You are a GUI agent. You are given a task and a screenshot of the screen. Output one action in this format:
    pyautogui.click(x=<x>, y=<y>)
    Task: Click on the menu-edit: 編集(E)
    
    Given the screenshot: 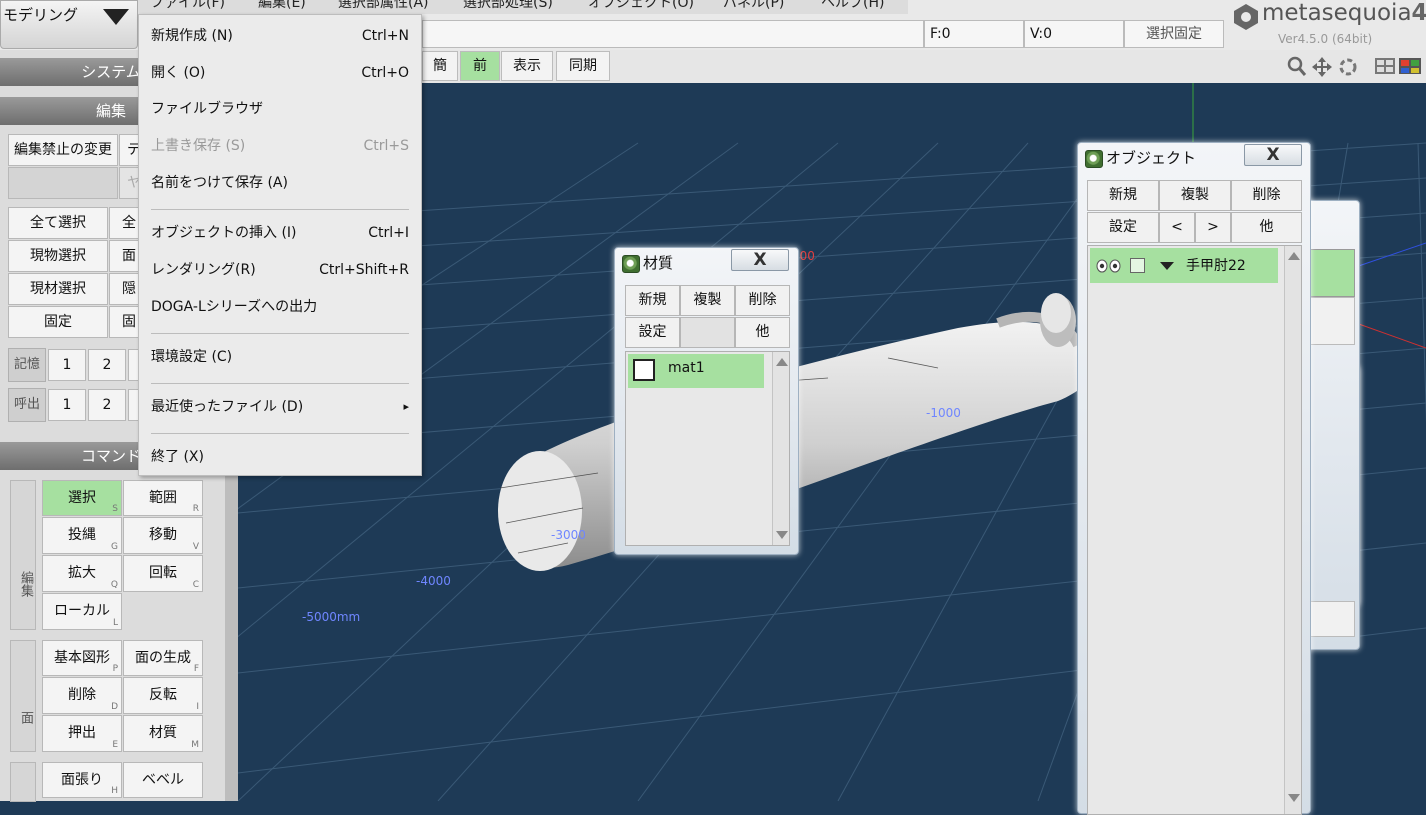 What is the action you would take?
    pyautogui.click(x=282, y=6)
    